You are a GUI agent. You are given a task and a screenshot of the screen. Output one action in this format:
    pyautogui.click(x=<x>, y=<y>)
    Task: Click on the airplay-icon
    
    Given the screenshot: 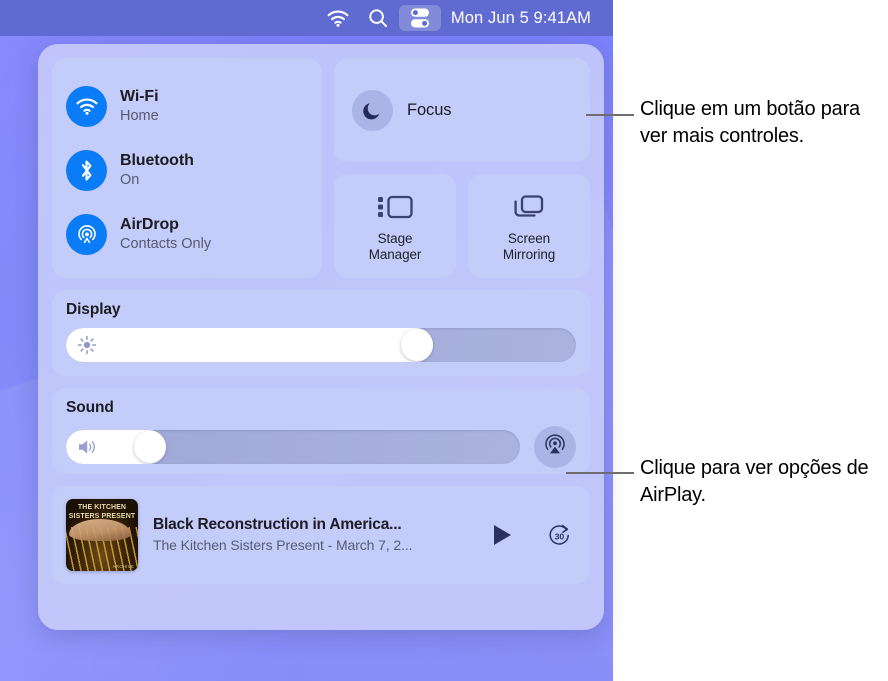 What is the action you would take?
    pyautogui.click(x=555, y=447)
    